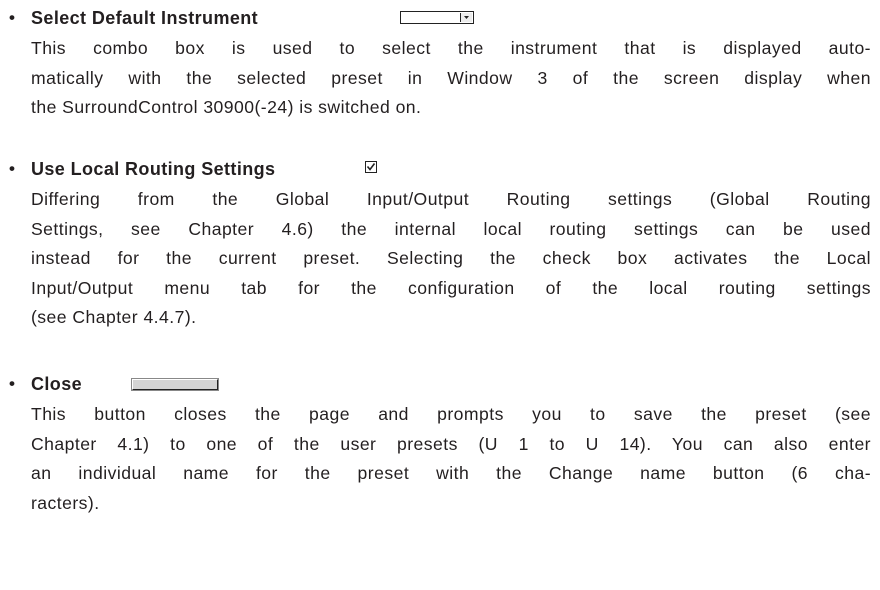  I want to click on section-heading-row: • Select Default Instrument, so click(437, 18).